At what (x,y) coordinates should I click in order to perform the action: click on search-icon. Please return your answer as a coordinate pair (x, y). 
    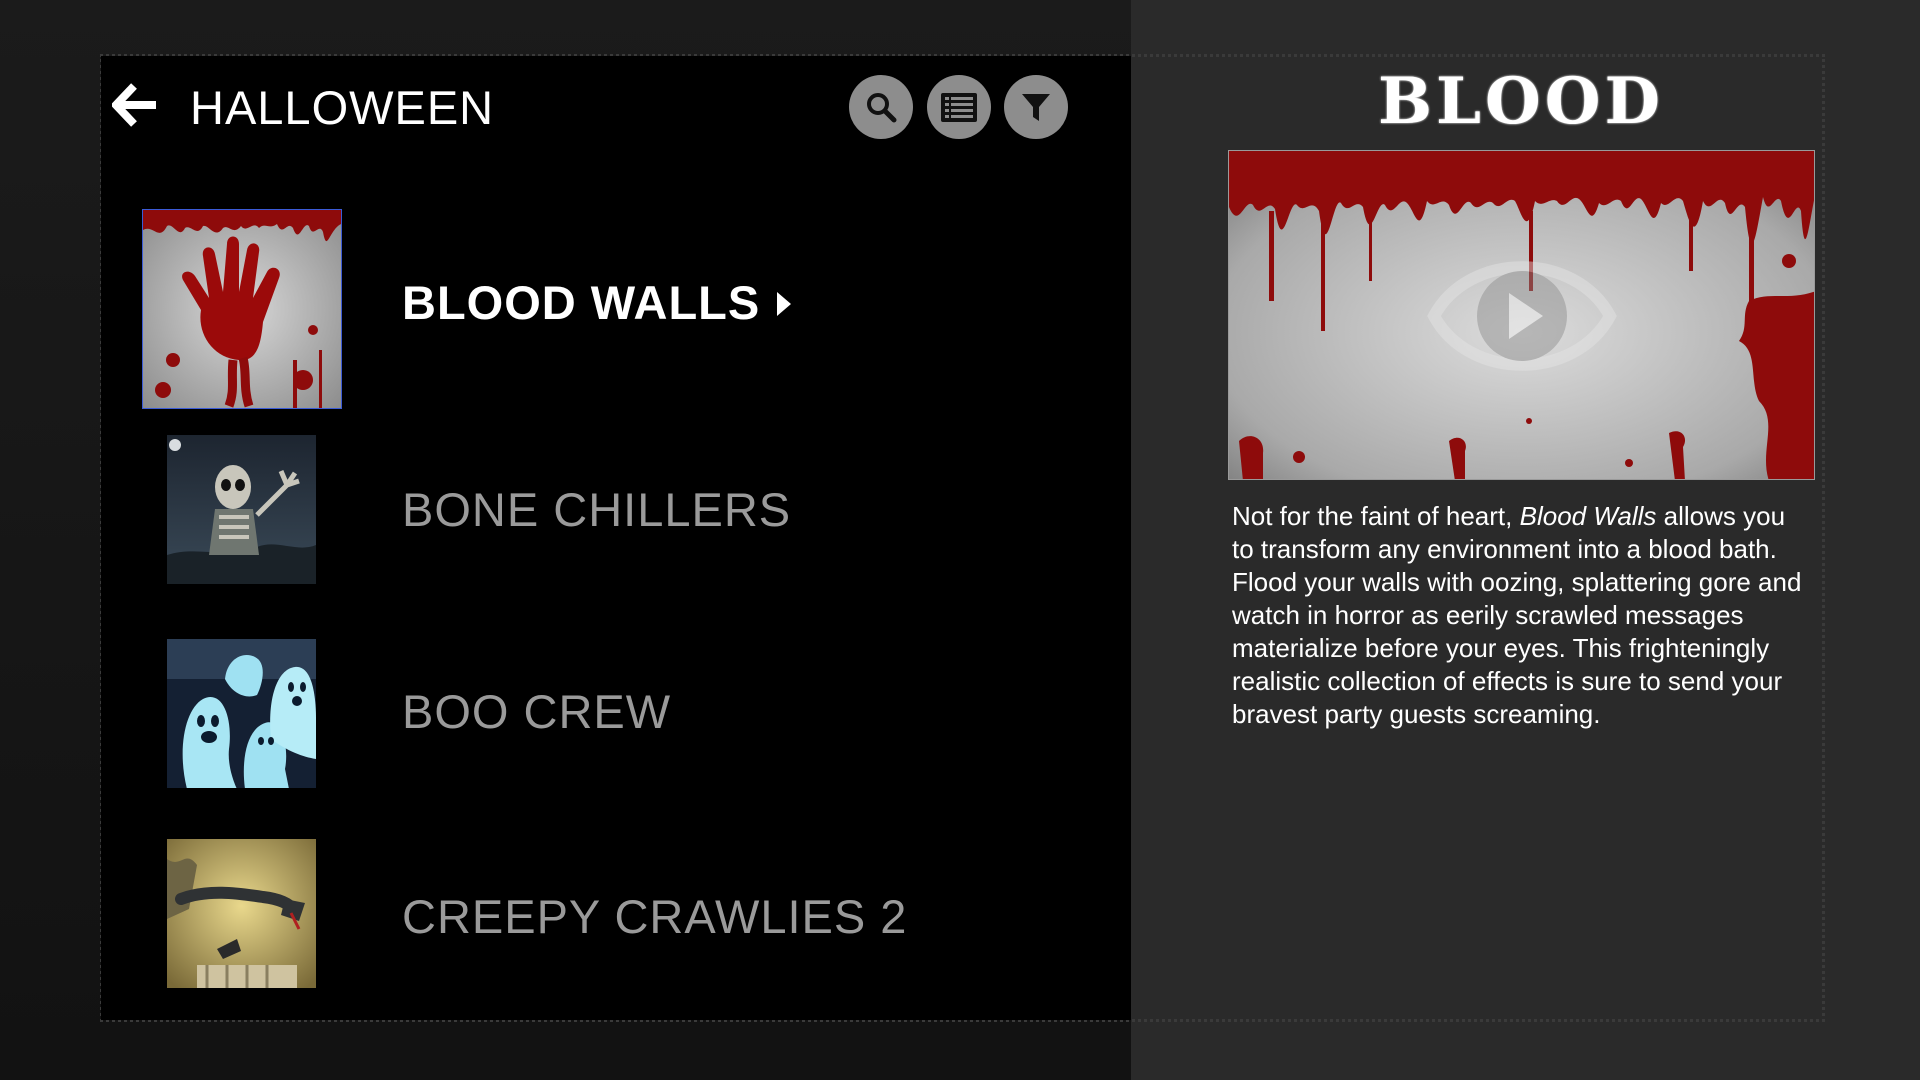
    Looking at the image, I should click on (882, 108).